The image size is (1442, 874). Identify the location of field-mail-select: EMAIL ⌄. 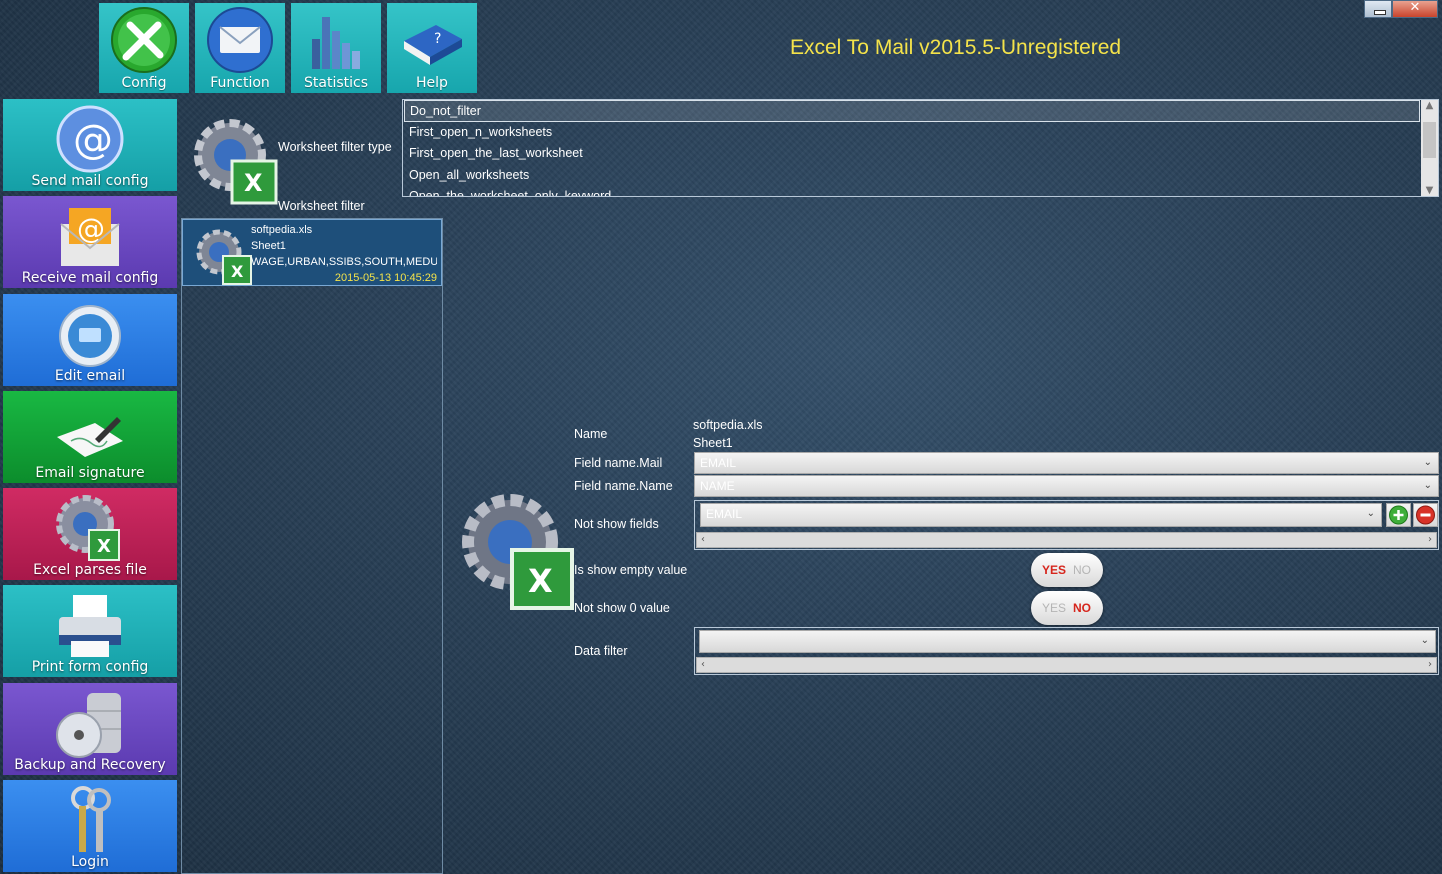
(1066, 463).